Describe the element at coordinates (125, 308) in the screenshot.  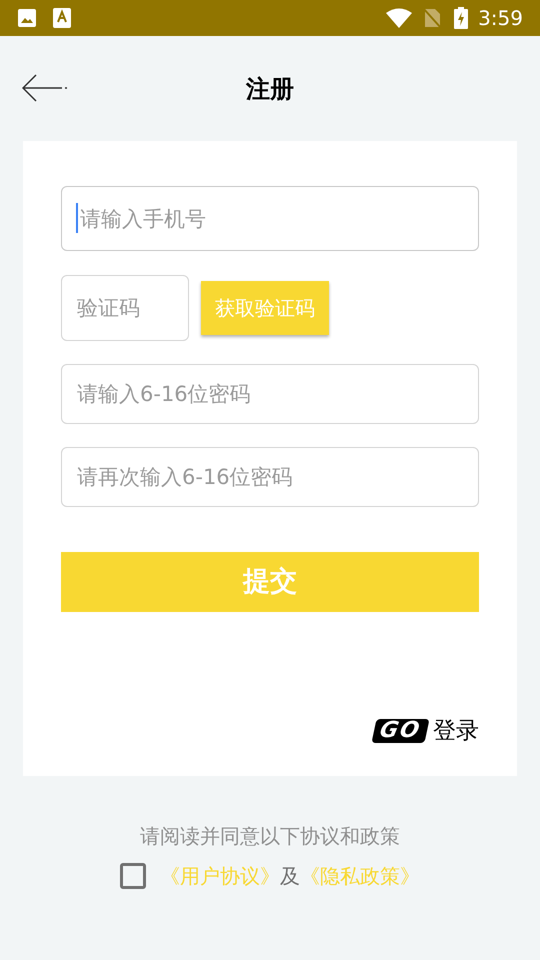
I see `input-field: 验证码` at that location.